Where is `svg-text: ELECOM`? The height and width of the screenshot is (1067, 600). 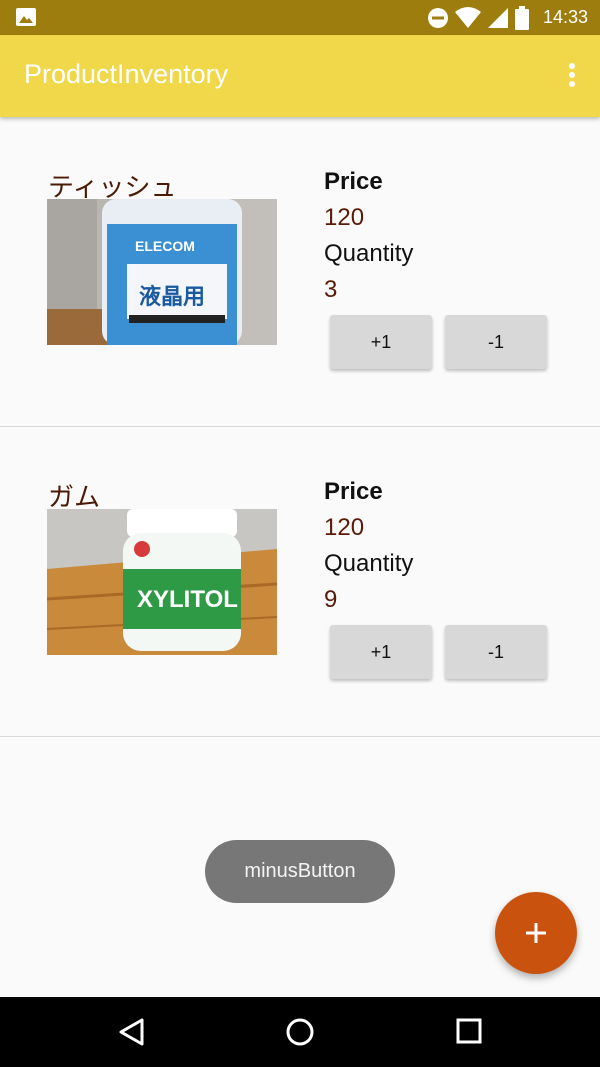
svg-text: ELECOM is located at coordinates (165, 246).